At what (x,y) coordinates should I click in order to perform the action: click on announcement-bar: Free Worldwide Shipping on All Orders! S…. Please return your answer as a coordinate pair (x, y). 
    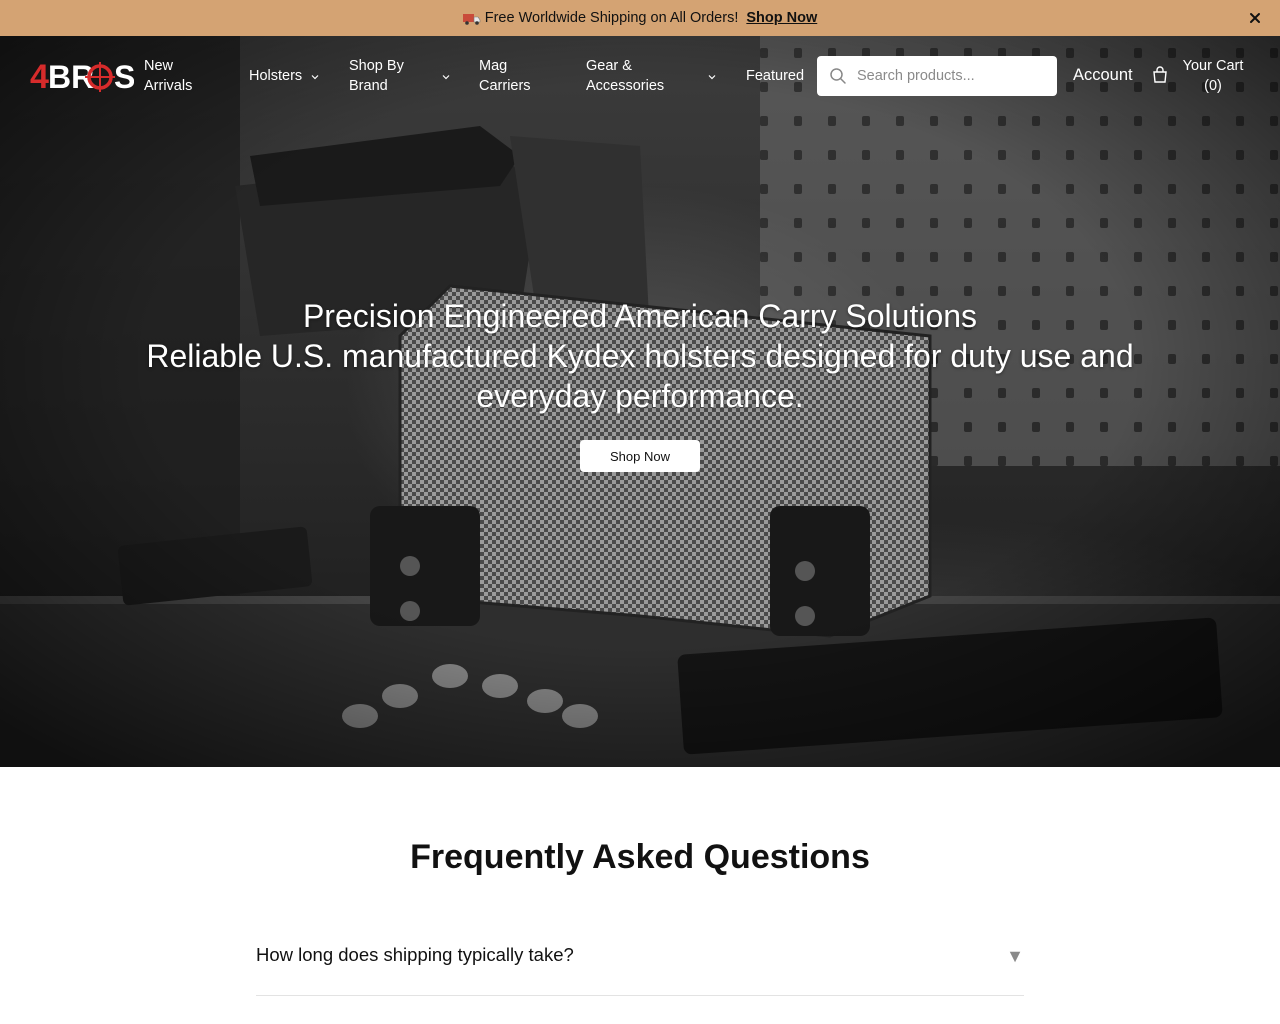
    Looking at the image, I should click on (640, 18).